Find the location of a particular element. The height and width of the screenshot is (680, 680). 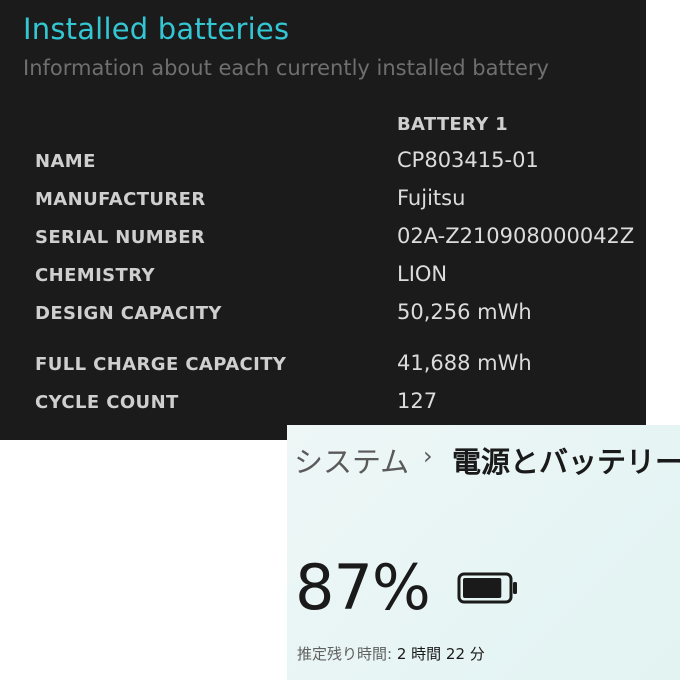

row-label-serial-number: SERIAL NUMBER is located at coordinates (120, 237).